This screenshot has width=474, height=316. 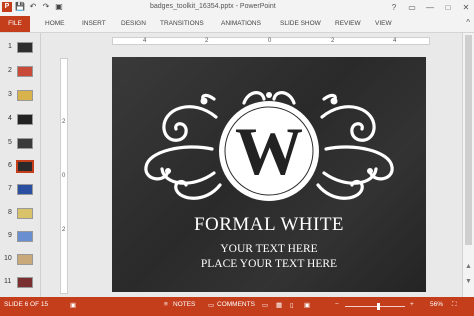 I want to click on vertical-scrollbar: ▲ ▼, so click(x=468, y=165).